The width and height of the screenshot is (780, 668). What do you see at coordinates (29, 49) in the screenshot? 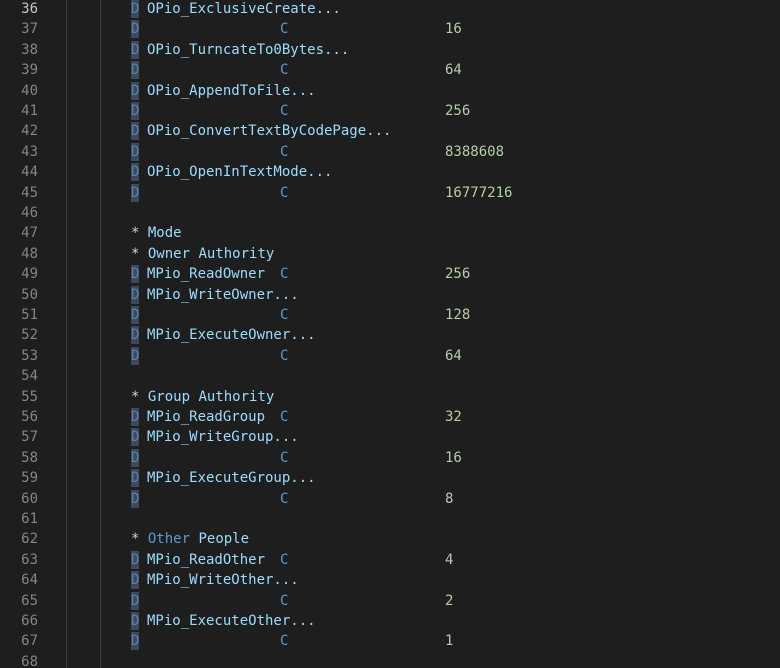
I see `line-number: 38` at bounding box center [29, 49].